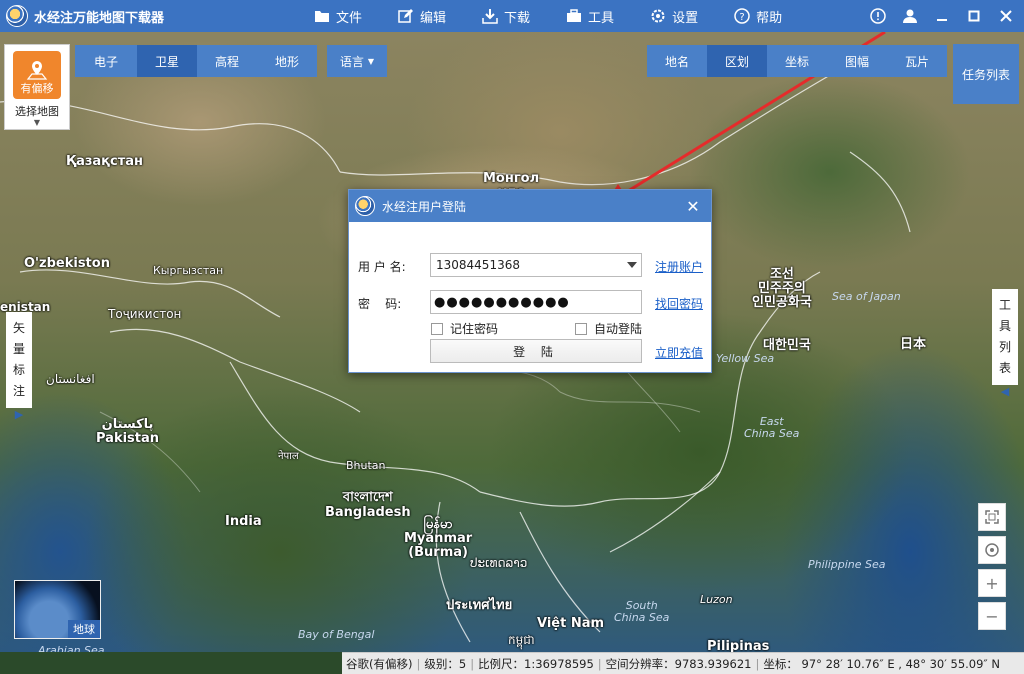 The image size is (1024, 674). What do you see at coordinates (992, 583) in the screenshot?
I see `zoom-in-icon: +` at bounding box center [992, 583].